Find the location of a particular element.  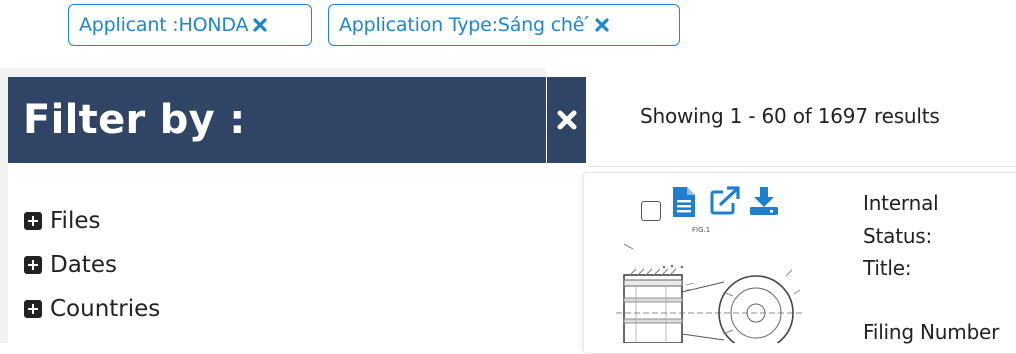

filter-section-files: Files is located at coordinates (62, 221).